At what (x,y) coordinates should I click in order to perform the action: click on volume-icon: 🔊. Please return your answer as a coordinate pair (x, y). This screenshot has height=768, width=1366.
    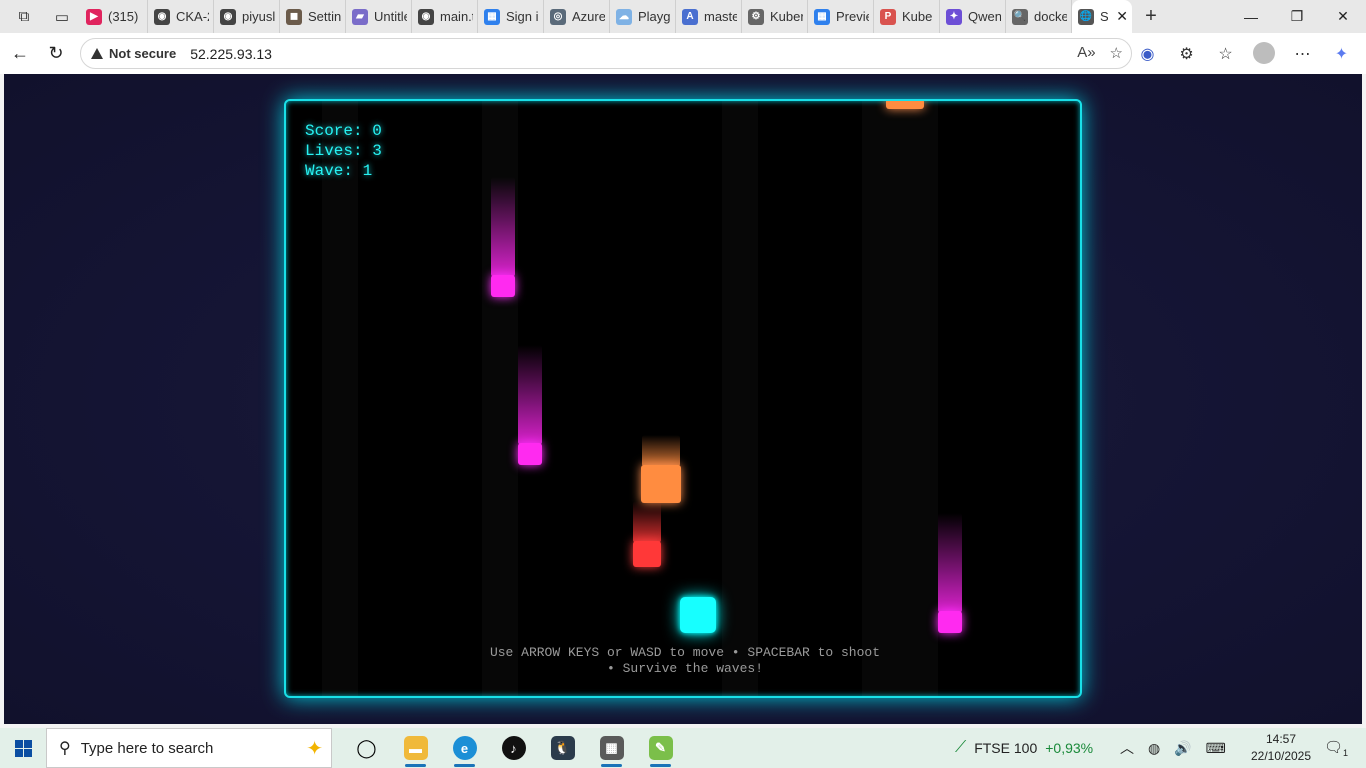
    Looking at the image, I should click on (1182, 748).